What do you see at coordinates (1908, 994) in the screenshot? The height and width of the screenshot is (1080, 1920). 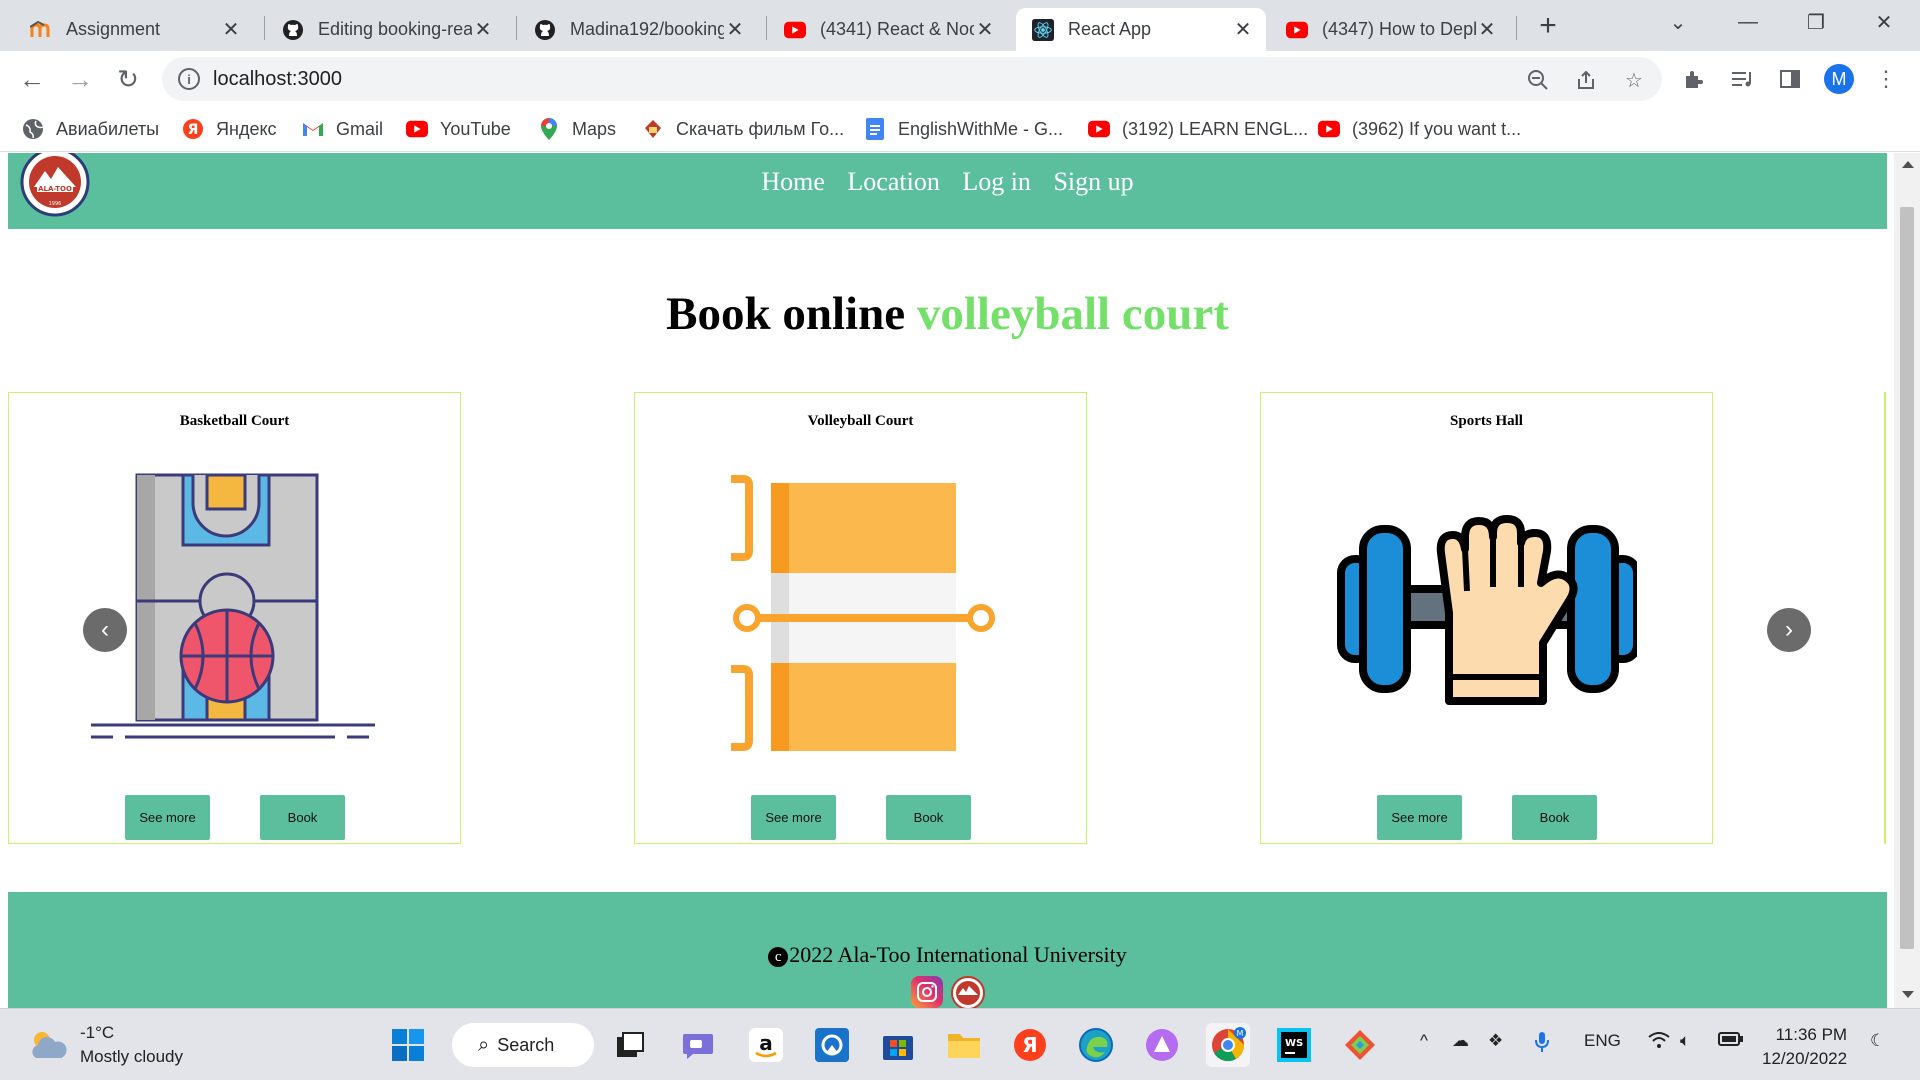 I see `scroll-down-icon` at bounding box center [1908, 994].